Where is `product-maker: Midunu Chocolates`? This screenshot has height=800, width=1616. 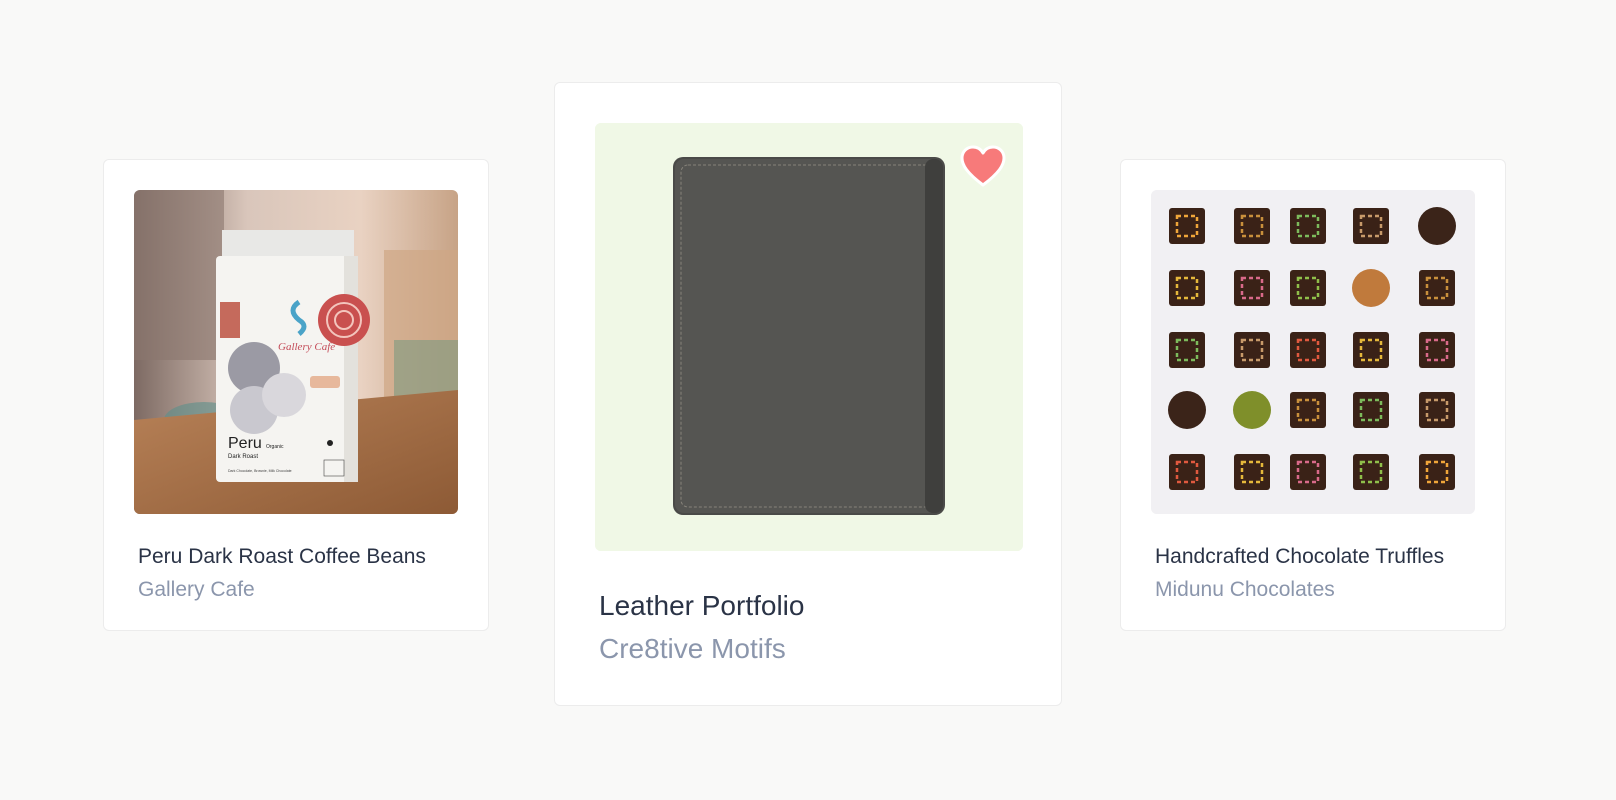
product-maker: Midunu Chocolates is located at coordinates (1245, 590).